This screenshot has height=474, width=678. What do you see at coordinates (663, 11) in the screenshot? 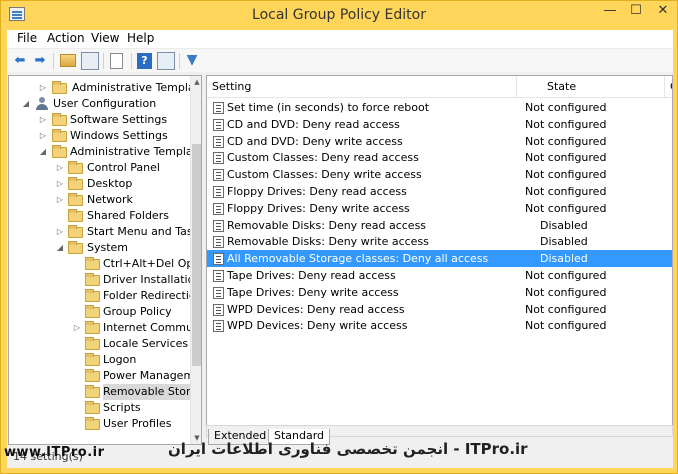
I see `close-button: ✕` at bounding box center [663, 11].